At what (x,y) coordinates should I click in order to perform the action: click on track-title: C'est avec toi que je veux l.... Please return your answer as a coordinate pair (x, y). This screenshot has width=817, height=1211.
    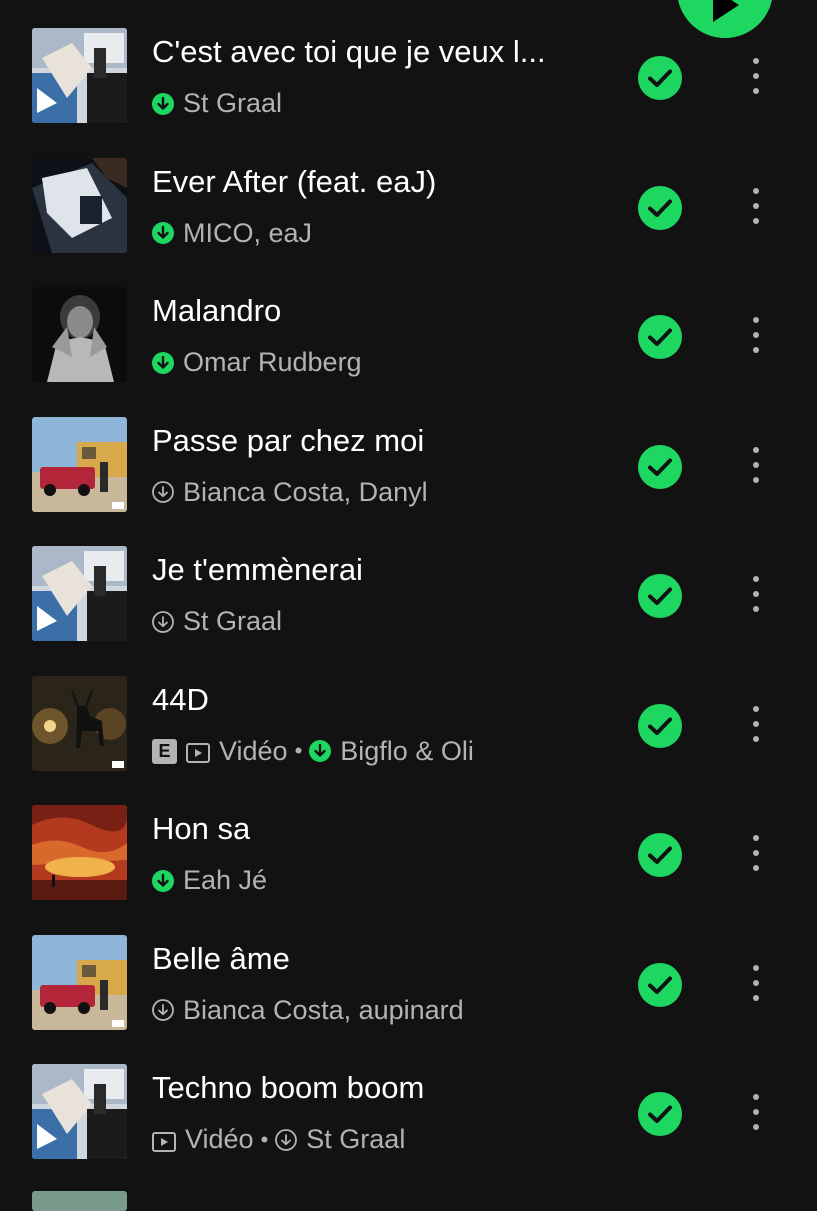
    Looking at the image, I should click on (349, 51).